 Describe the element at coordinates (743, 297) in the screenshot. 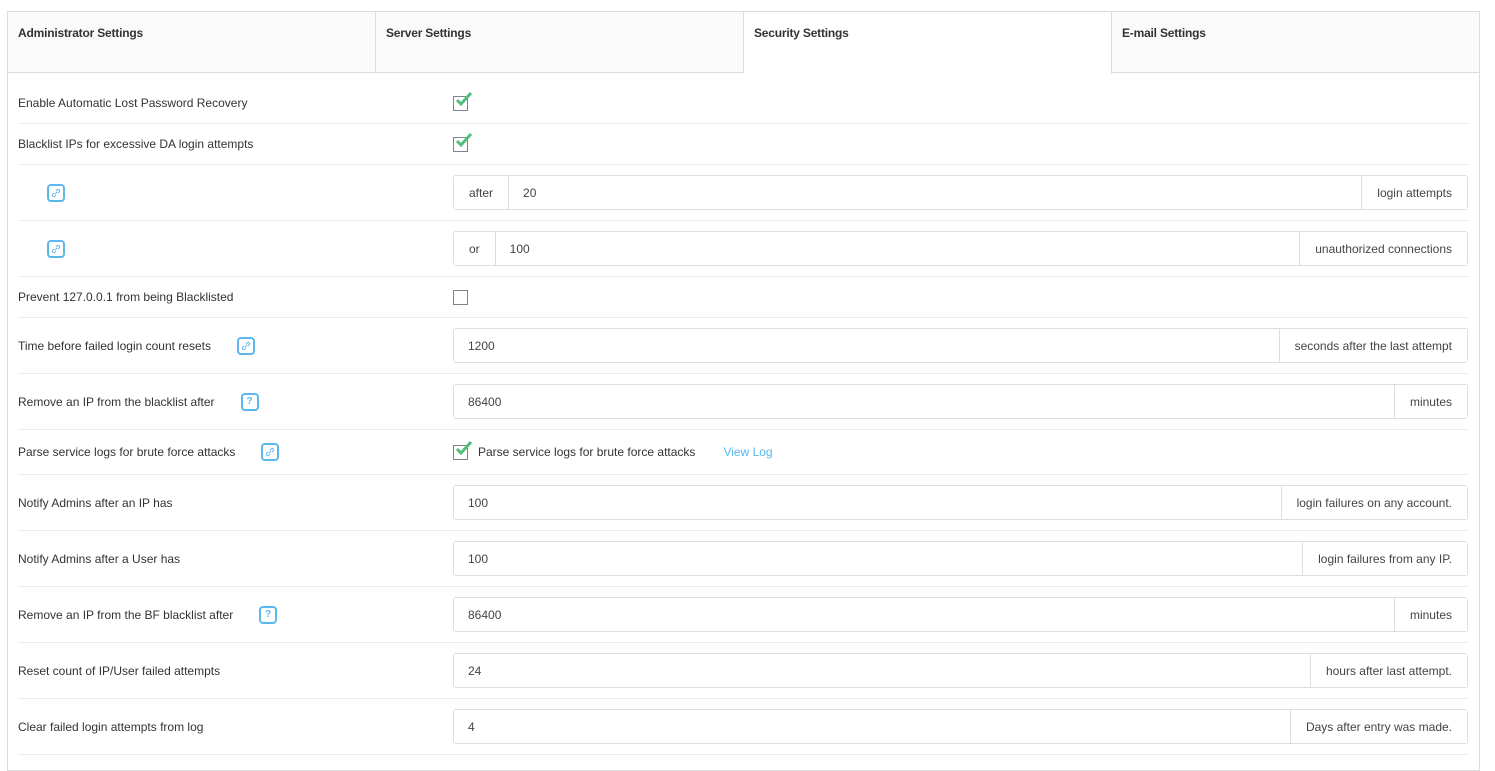

I see `setting-row-prevent-localhost: Prevent 127.0.0.1 from being Blacklisted` at that location.